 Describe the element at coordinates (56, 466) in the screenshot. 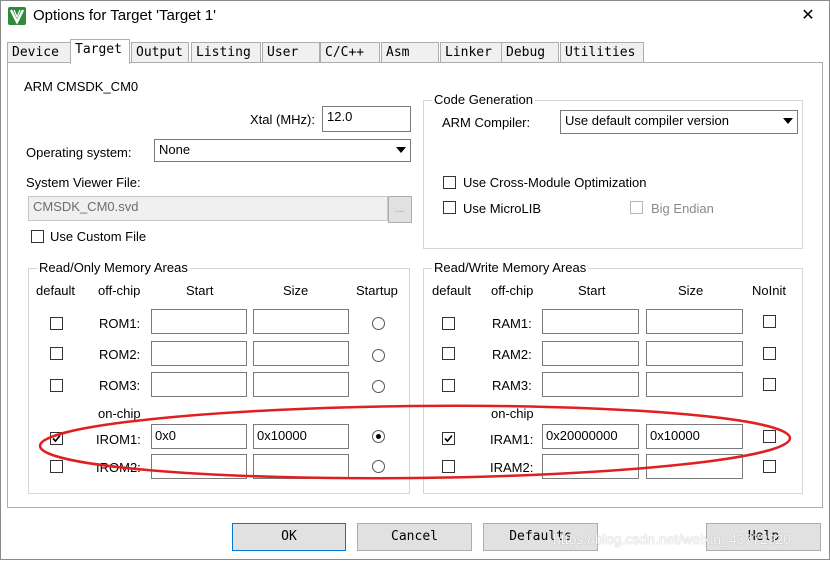

I see `irom2-default-checkbox` at that location.